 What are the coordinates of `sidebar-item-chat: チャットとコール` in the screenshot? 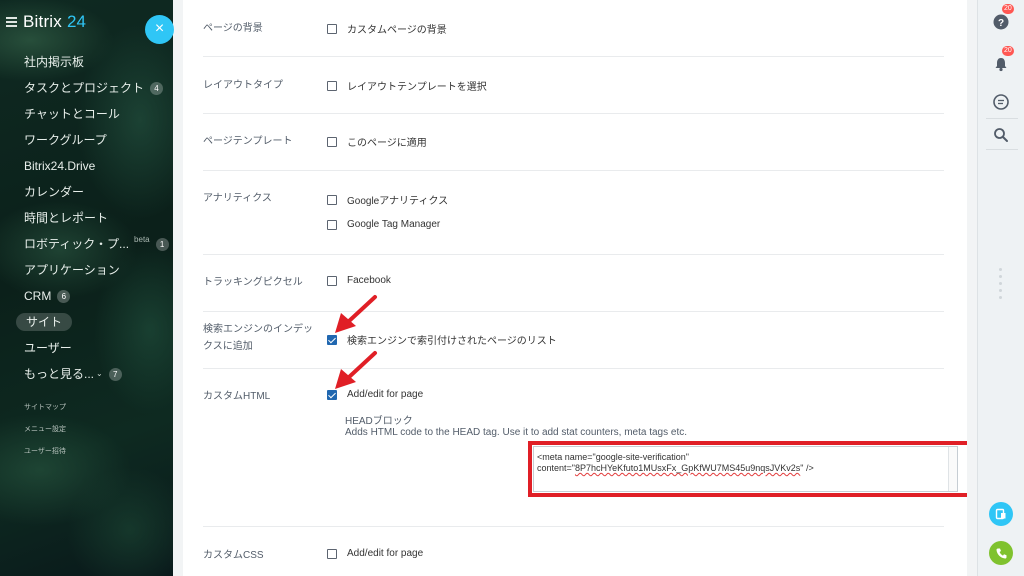 It's located at (86, 114).